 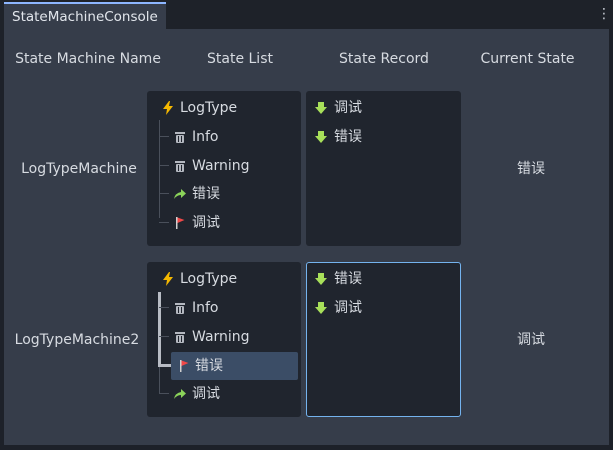 I want to click on machine-name: LogTypeMachine2, so click(x=77, y=340).